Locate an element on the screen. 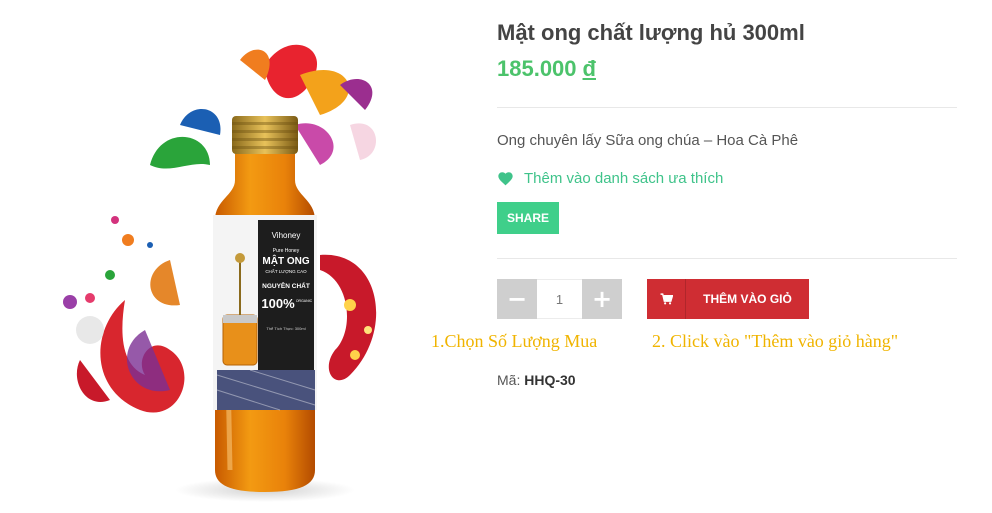  quantity-decrease-button: − is located at coordinates (517, 299).